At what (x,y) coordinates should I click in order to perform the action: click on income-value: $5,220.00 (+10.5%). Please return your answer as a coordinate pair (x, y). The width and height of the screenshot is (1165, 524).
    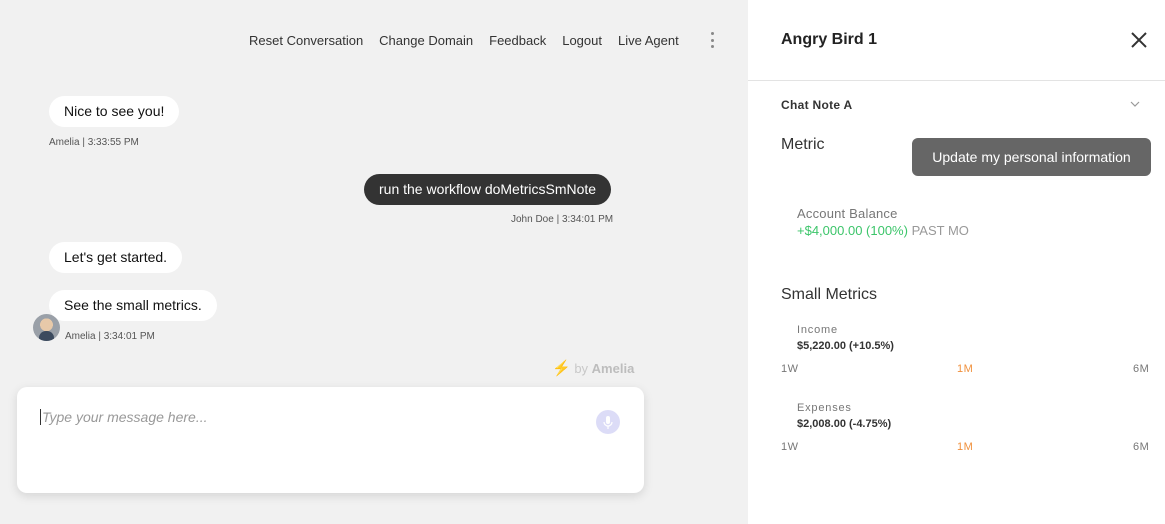
    Looking at the image, I should click on (845, 346).